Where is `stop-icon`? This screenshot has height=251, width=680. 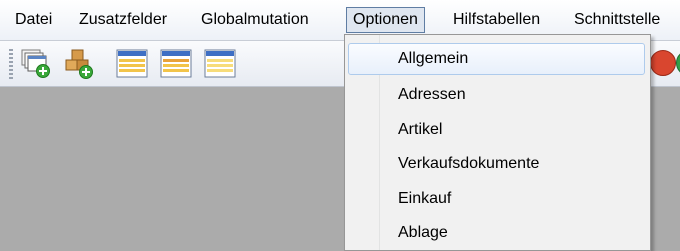
stop-icon is located at coordinates (663, 63).